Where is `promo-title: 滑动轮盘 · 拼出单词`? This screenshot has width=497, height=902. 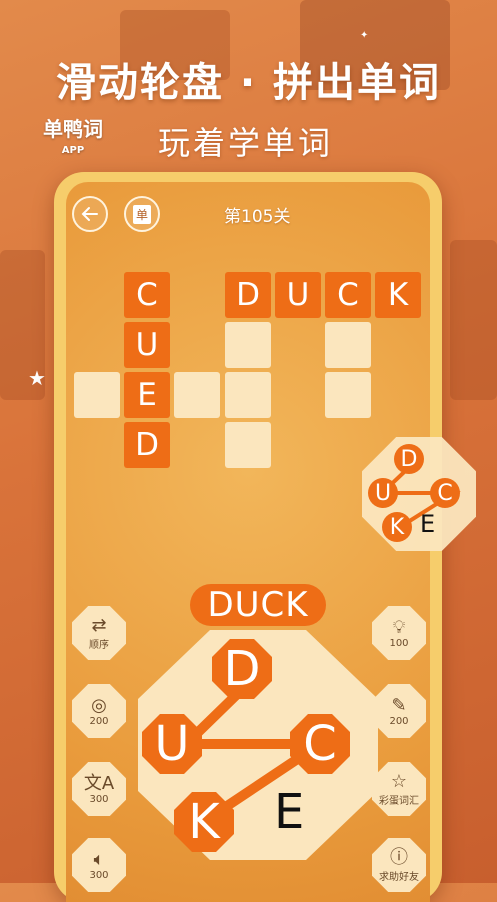
promo-title: 滑动轮盘 · 拼出单词 is located at coordinates (248, 83).